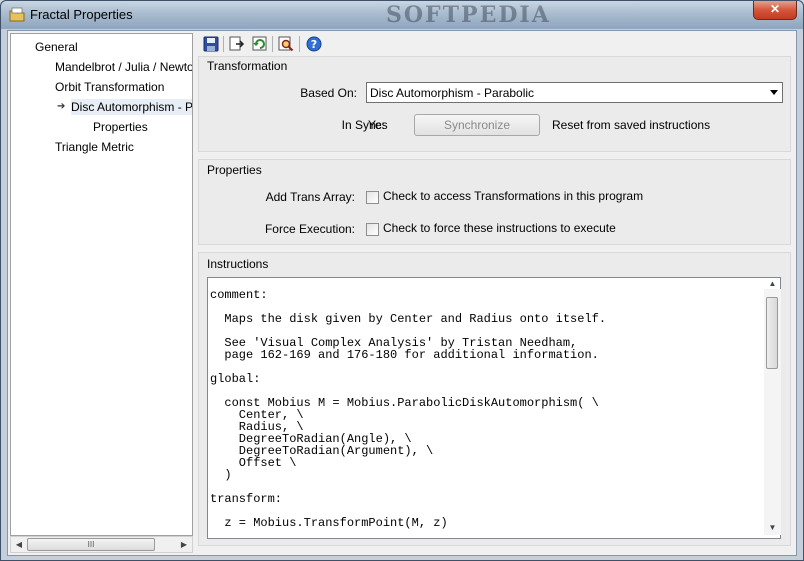 The width and height of the screenshot is (804, 561). I want to click on synchronize-button: Synchronize, so click(477, 125).